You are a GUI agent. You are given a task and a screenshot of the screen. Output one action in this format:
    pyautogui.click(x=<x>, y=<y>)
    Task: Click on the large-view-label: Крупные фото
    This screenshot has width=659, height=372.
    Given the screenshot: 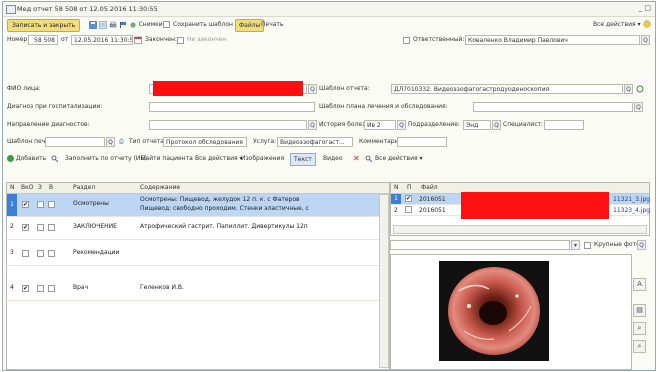 What is the action you would take?
    pyautogui.click(x=617, y=244)
    